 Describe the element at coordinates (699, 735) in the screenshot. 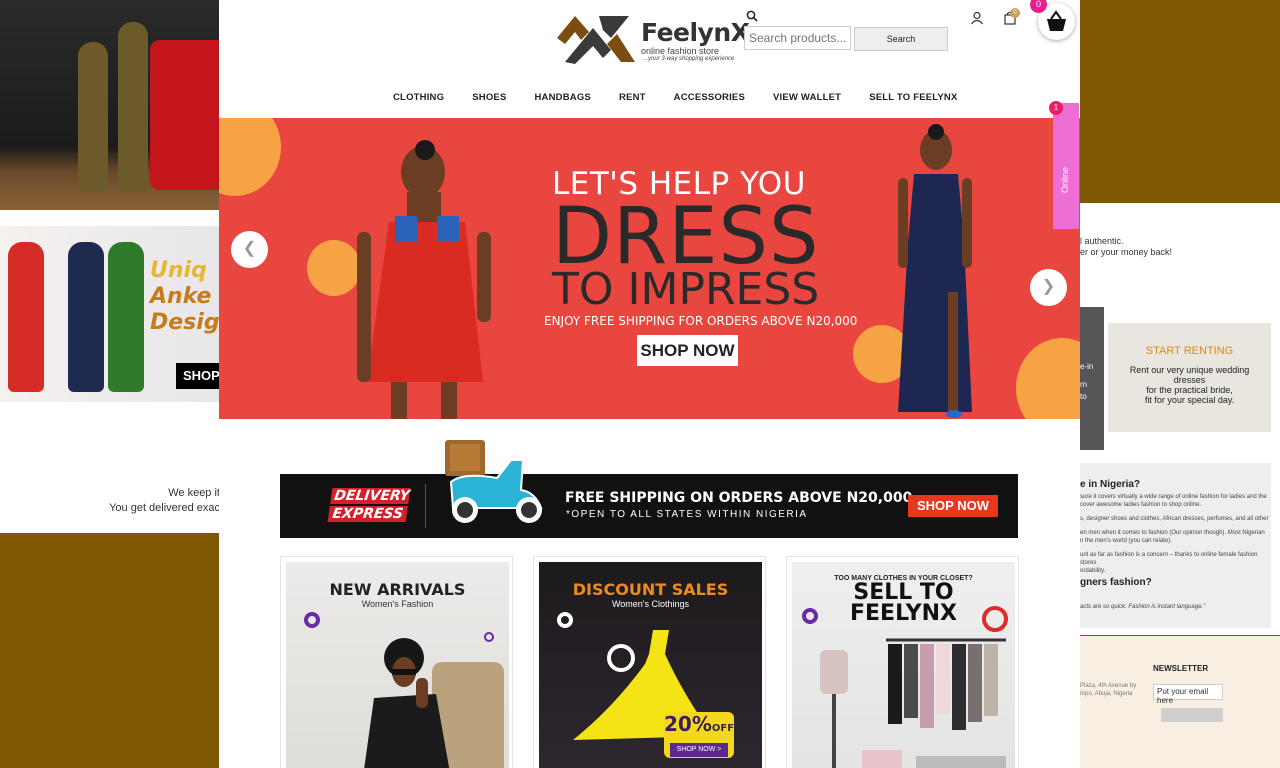

I see `discount-badge: 20%OFF SHOP NOW >` at that location.